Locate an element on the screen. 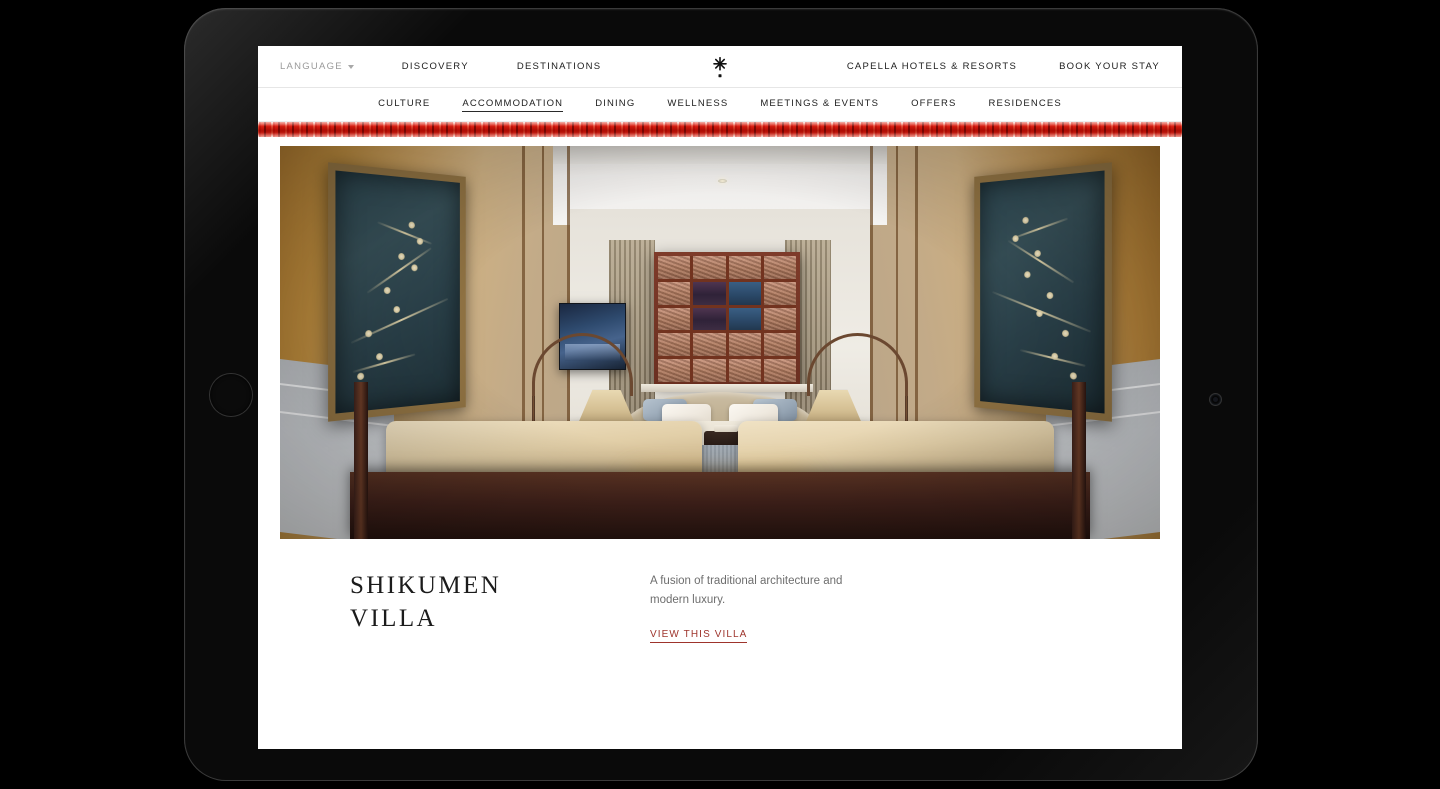  art-panel-left is located at coordinates (397, 291).